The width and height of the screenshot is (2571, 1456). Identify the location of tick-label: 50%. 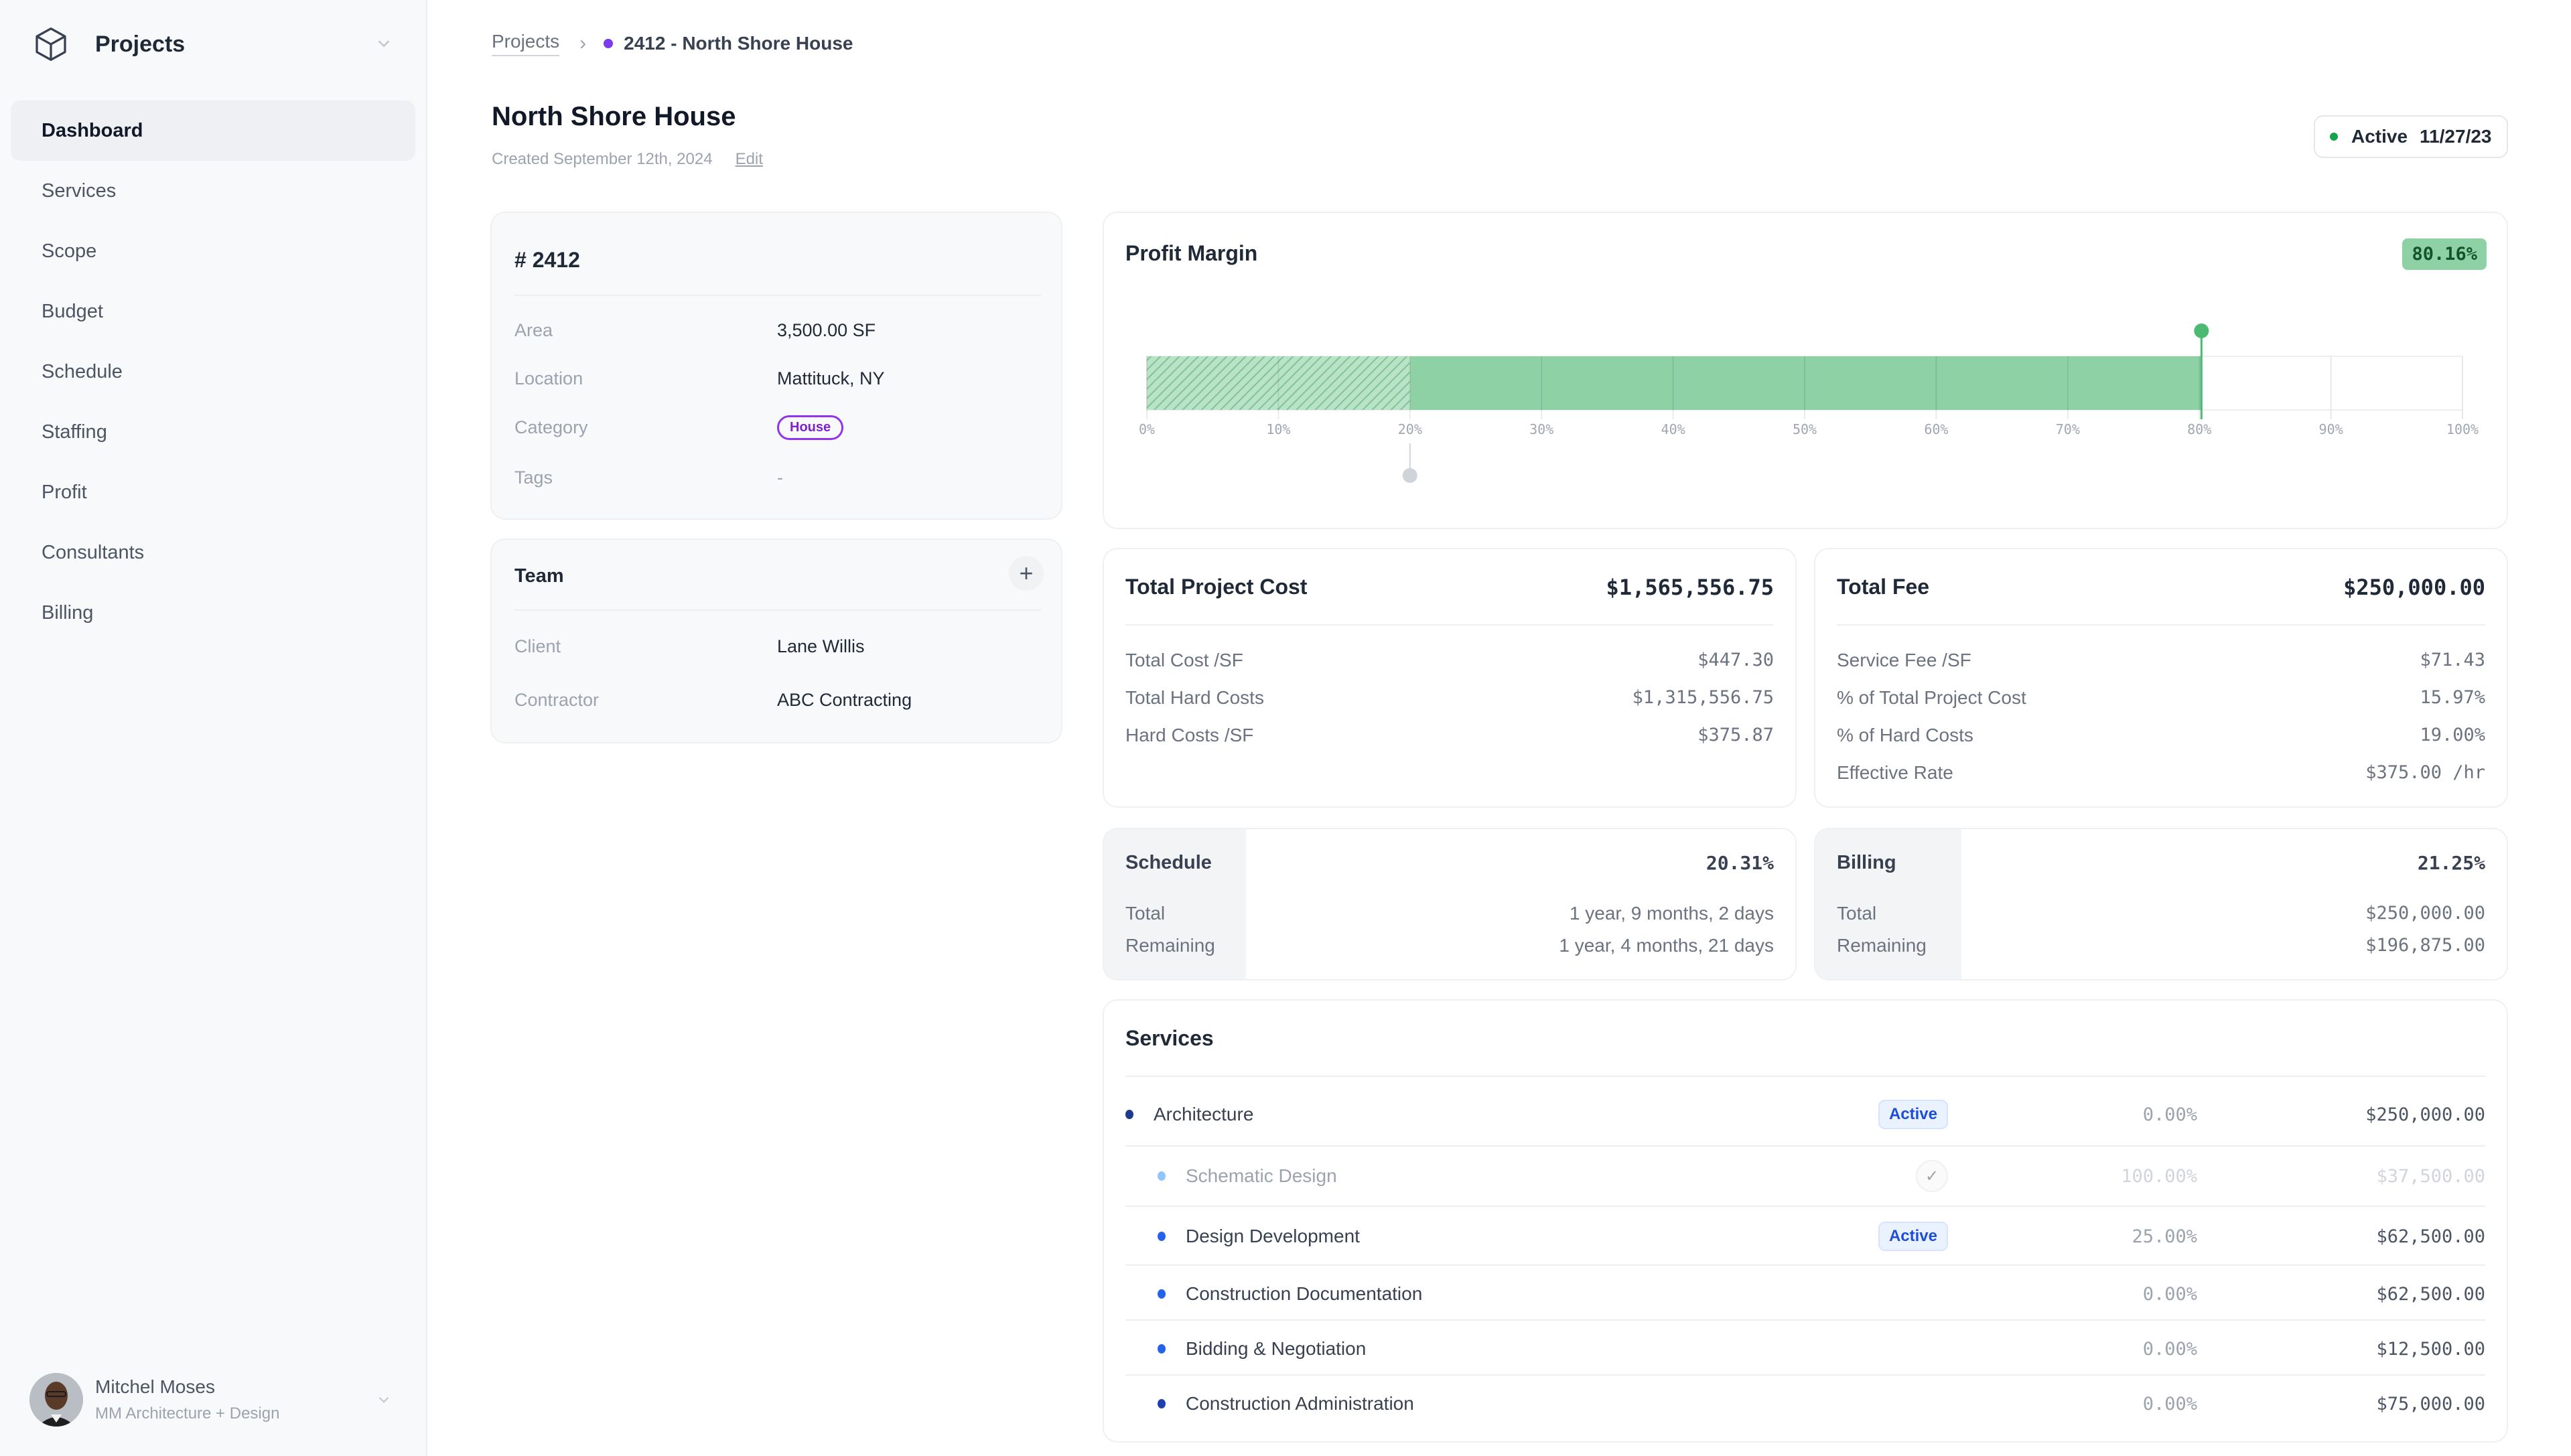
(1805, 429).